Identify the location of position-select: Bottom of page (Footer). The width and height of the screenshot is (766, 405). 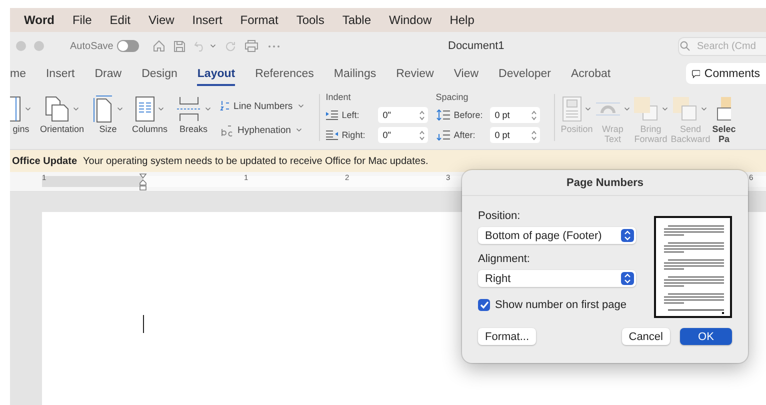
(557, 235).